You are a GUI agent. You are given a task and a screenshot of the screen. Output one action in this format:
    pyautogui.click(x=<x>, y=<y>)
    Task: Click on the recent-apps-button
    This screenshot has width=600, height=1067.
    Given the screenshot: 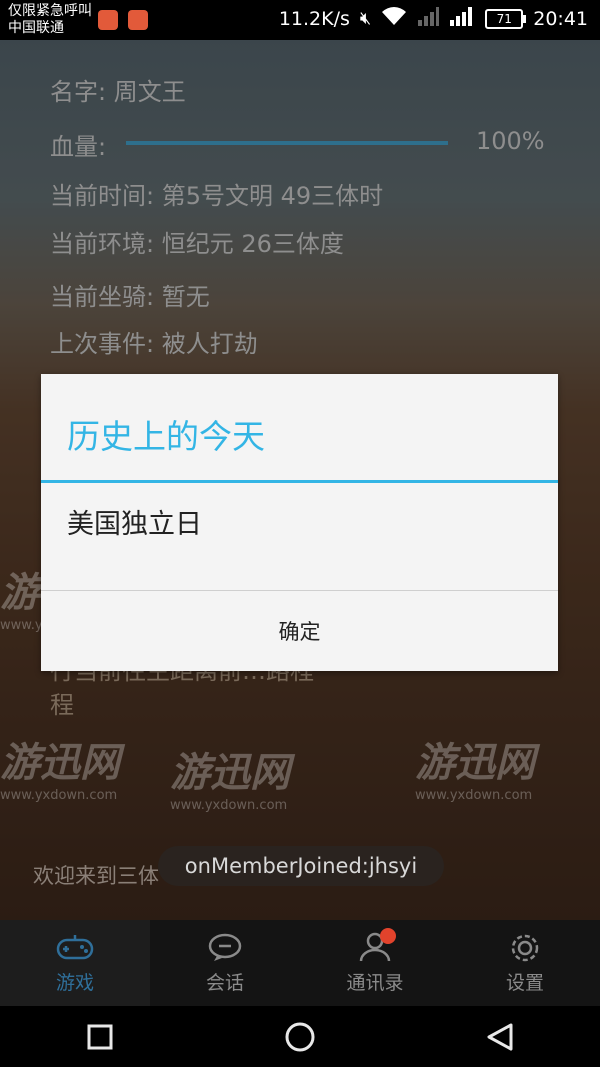 What is the action you would take?
    pyautogui.click(x=100, y=1036)
    